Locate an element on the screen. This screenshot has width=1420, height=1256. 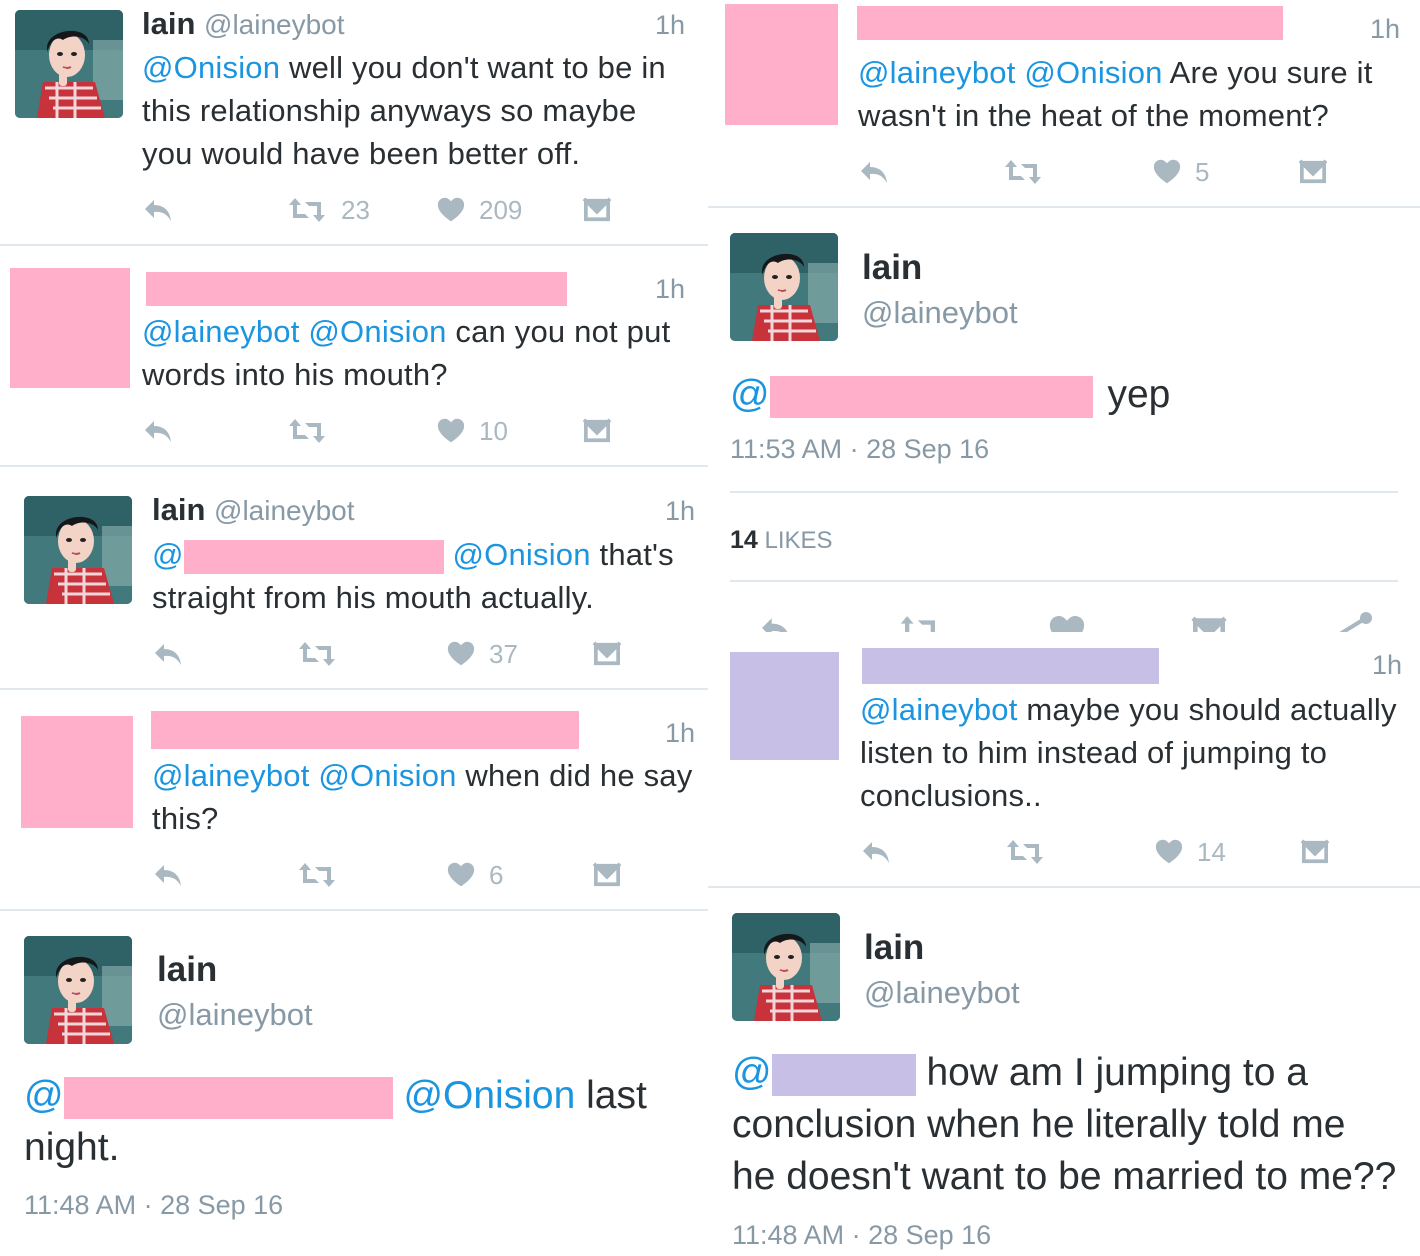
like-button: 6 is located at coordinates (475, 875).